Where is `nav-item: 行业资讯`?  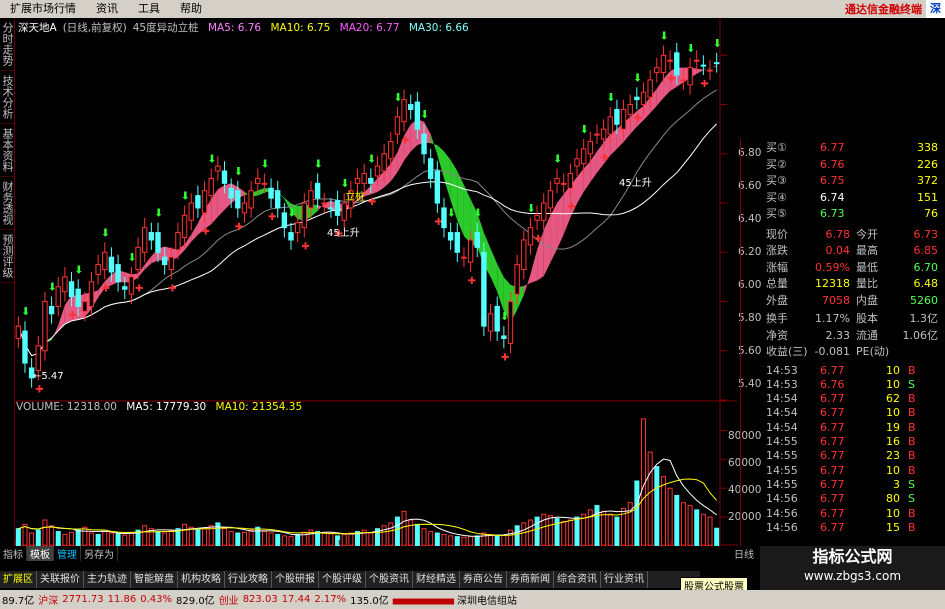 nav-item: 行业资讯 is located at coordinates (624, 579).